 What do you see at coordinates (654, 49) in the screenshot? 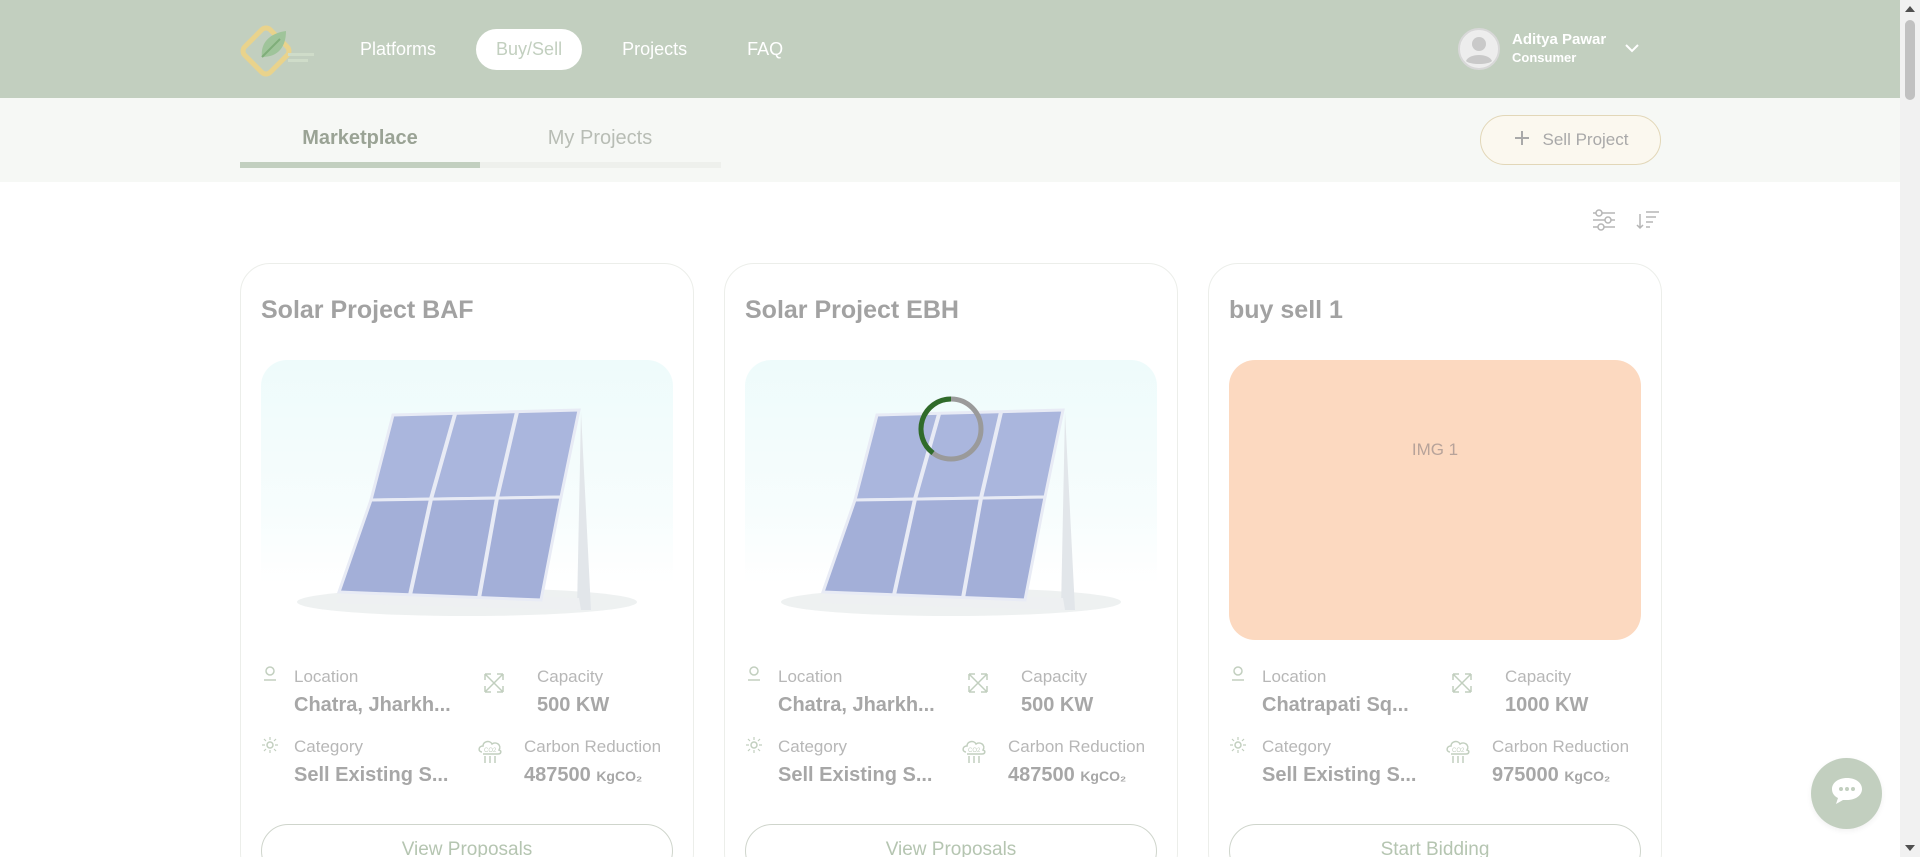
I see `nav-projects: Projects` at bounding box center [654, 49].